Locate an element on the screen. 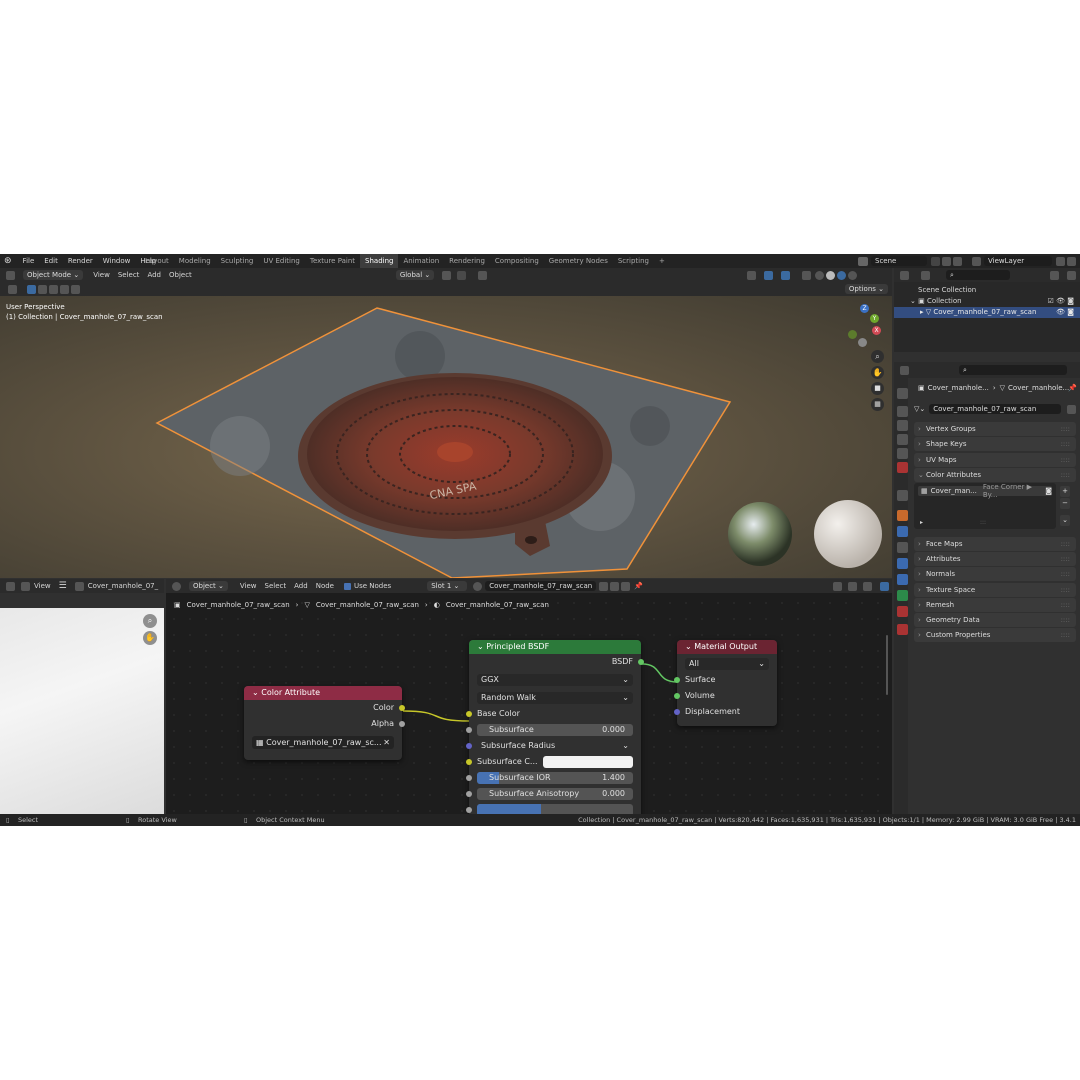  modifier-tab-icon is located at coordinates (902, 531).